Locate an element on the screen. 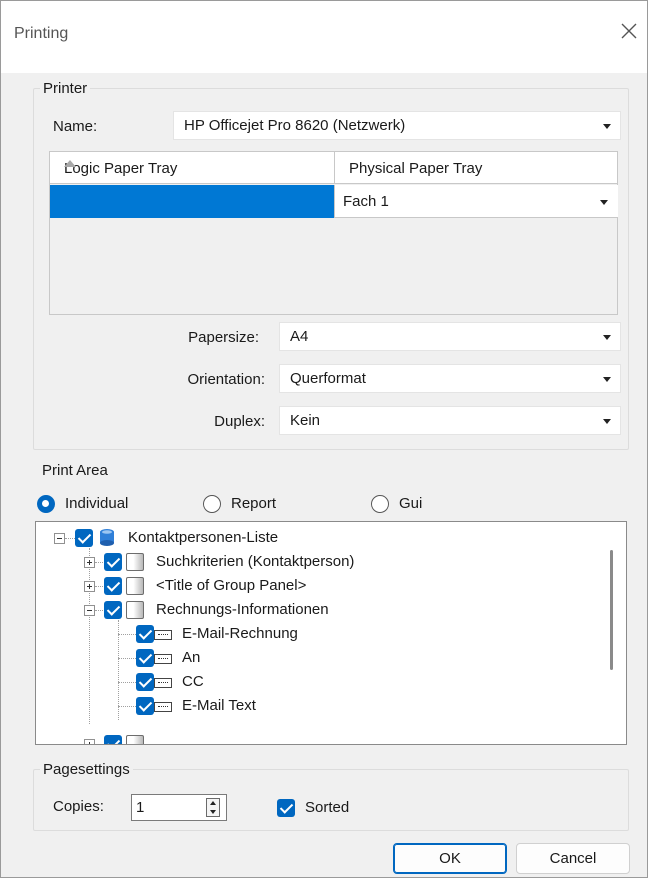 The image size is (648, 878). tree-node-clipped is located at coordinates (316, 738).